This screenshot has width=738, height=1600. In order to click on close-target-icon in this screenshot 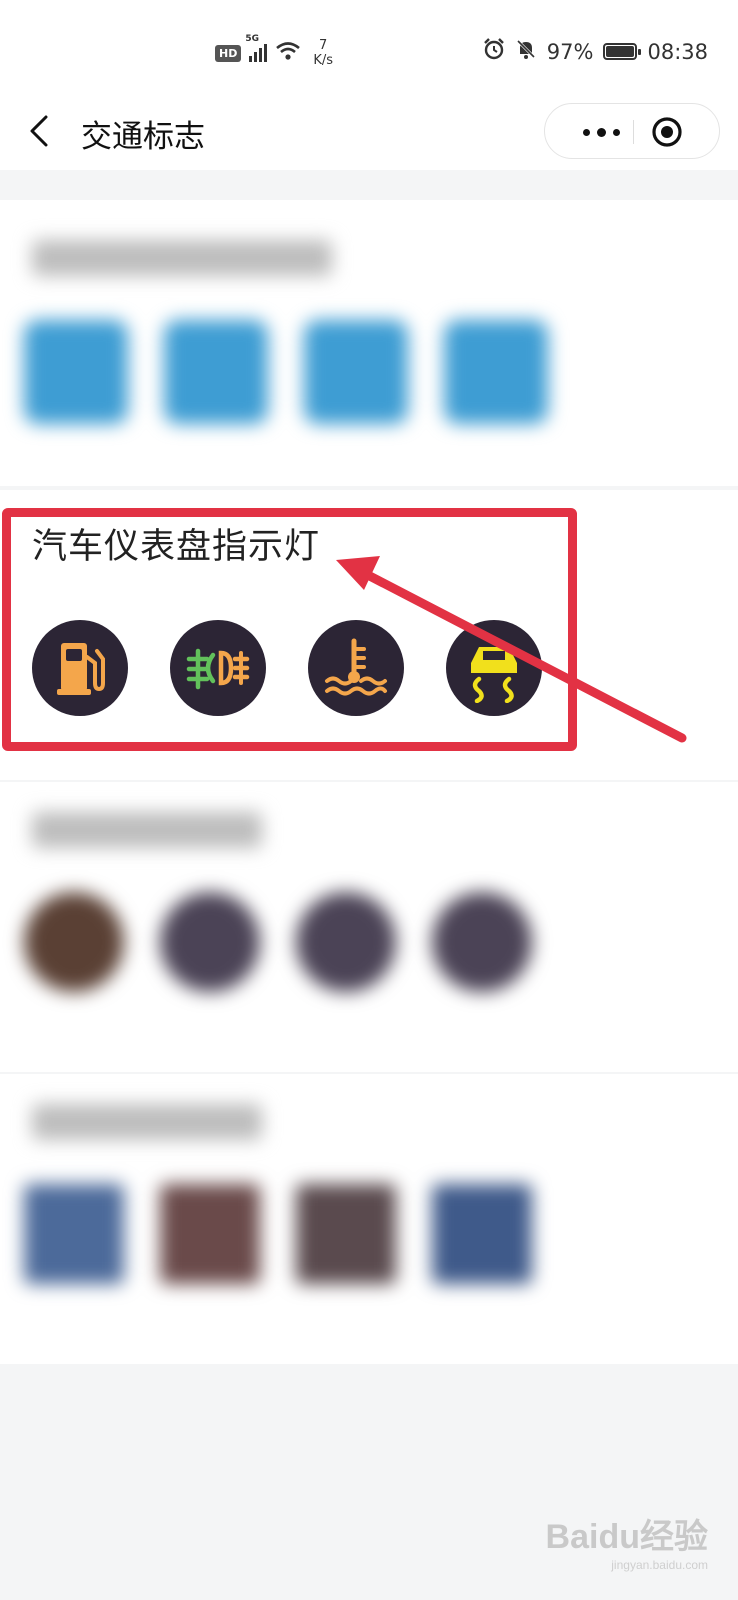, I will do `click(667, 132)`.